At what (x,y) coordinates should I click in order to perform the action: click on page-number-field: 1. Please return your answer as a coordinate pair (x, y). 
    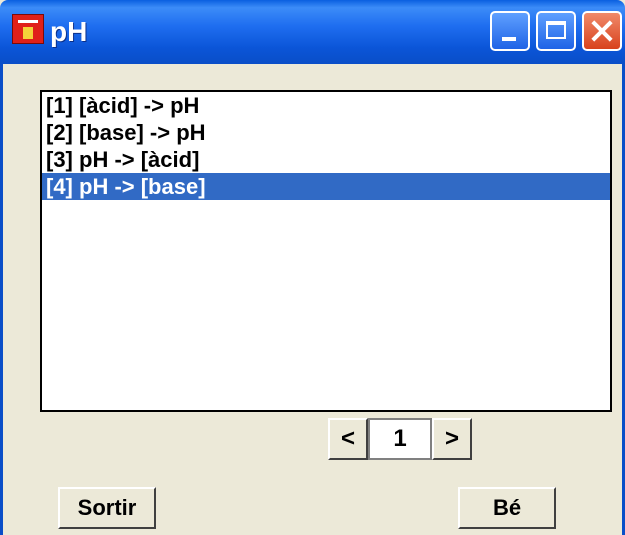
    Looking at the image, I should click on (400, 439).